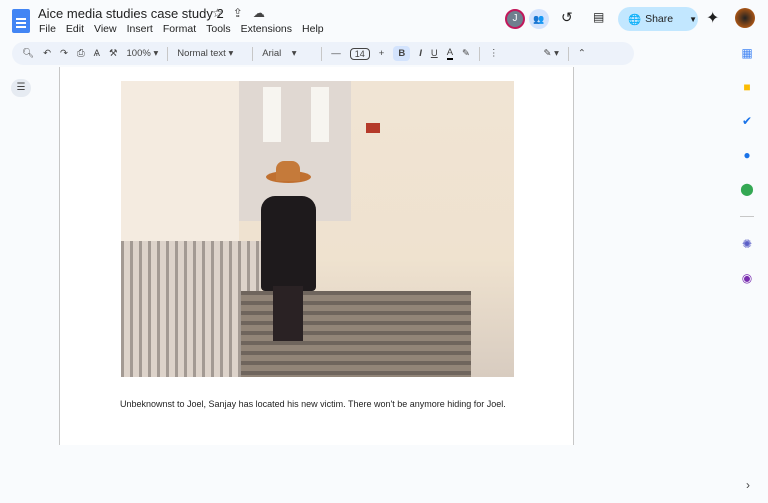  What do you see at coordinates (747, 244) in the screenshot?
I see `addon-icon: ✺` at bounding box center [747, 244].